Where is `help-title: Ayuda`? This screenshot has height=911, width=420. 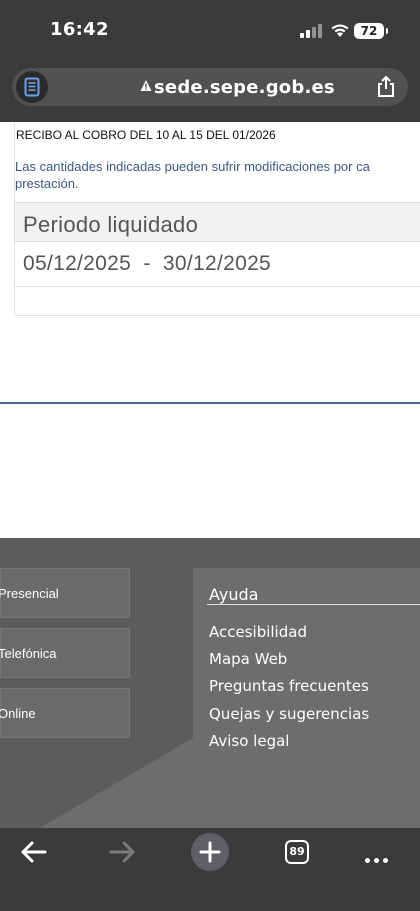 help-title: Ayuda is located at coordinates (234, 594).